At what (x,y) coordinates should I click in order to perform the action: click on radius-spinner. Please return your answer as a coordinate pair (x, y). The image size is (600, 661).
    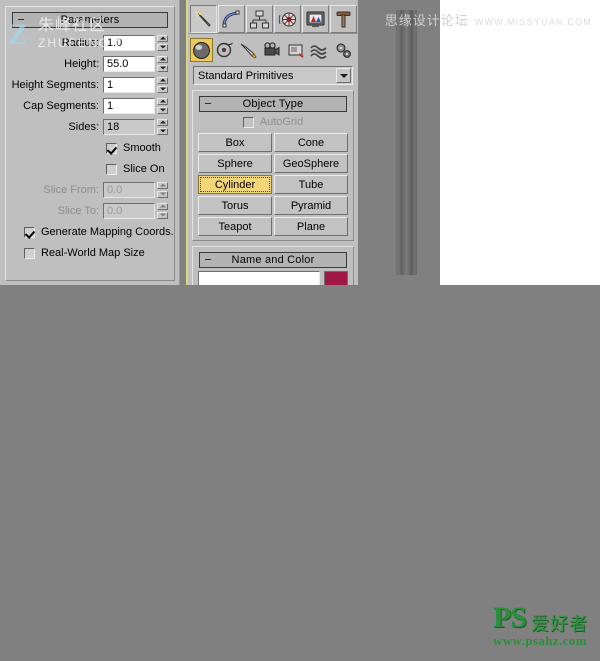
    Looking at the image, I should click on (162, 42).